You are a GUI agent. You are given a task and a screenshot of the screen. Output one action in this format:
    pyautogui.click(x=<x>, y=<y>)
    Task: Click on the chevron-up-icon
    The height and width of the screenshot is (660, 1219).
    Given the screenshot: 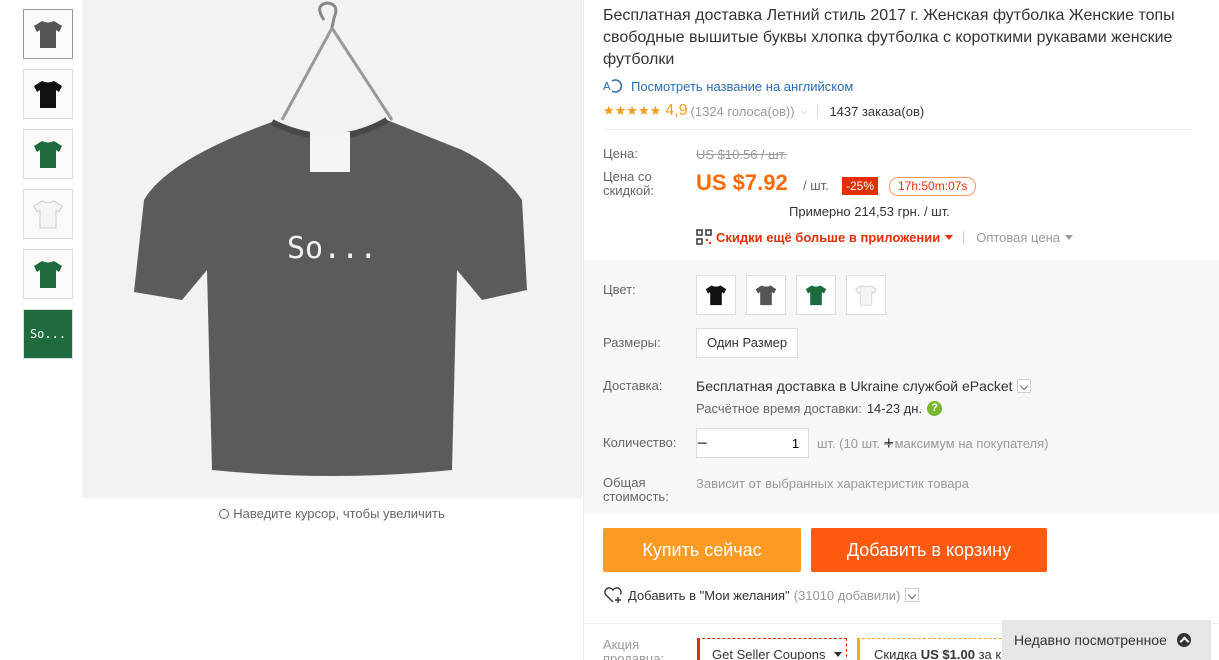 What is the action you would take?
    pyautogui.click(x=1183, y=640)
    